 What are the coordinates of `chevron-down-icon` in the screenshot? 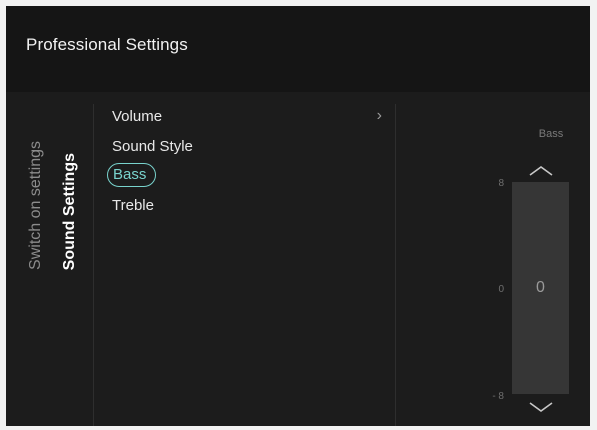 It's located at (541, 407).